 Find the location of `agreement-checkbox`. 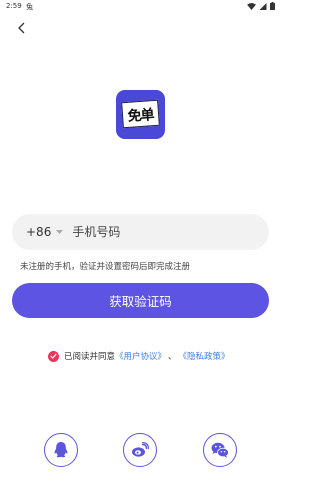

agreement-checkbox is located at coordinates (53, 356).